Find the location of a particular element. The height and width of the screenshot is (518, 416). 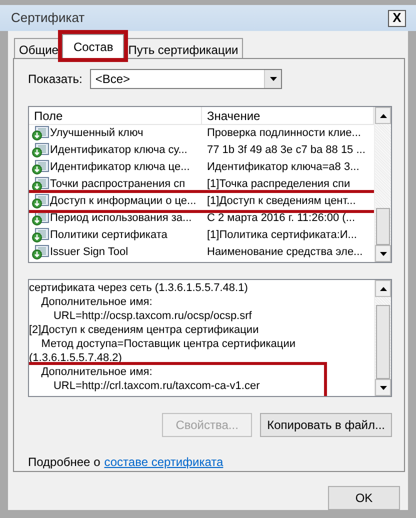

detail-line: сертификата через сеть (1.3.6.1.5.5.7.48.1) is located at coordinates (139, 288).